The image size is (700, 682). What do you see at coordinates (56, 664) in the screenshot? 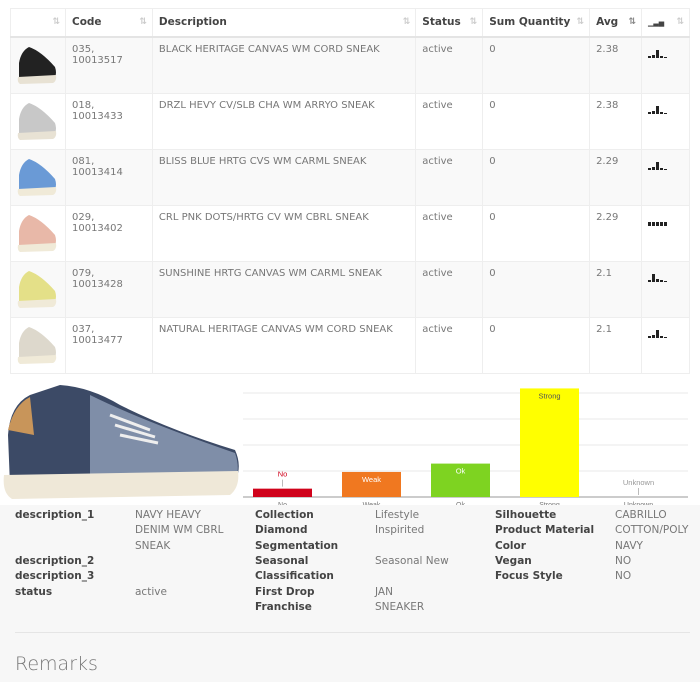
I see `remarks-heading: Remarks` at bounding box center [56, 664].